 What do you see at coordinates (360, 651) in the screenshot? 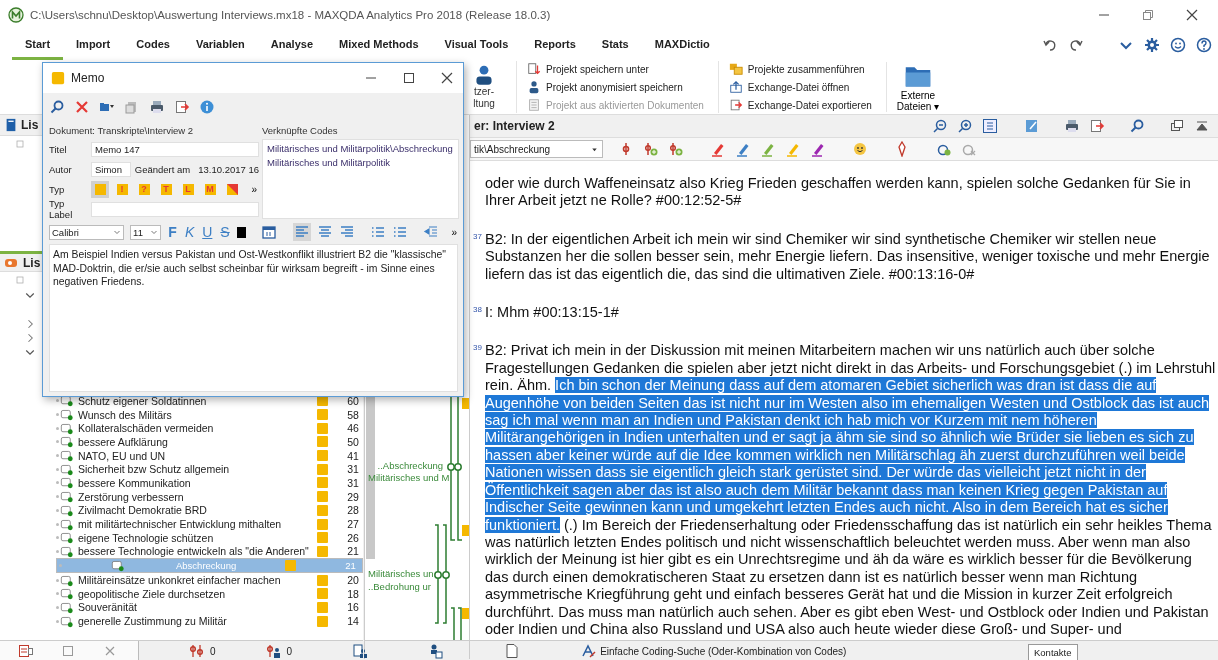
I see `document-person-icon` at bounding box center [360, 651].